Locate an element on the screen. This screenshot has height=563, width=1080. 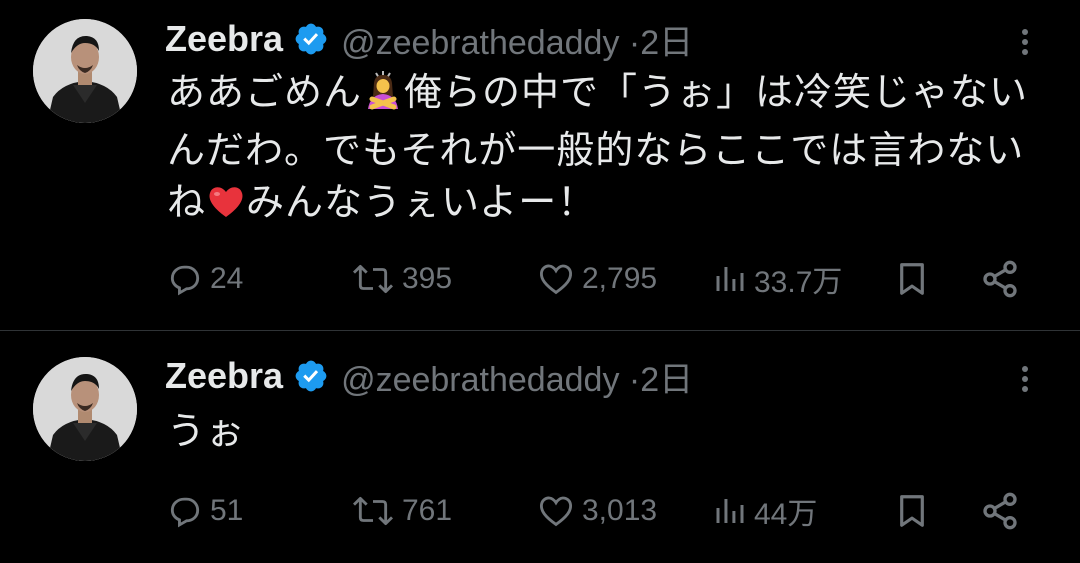
action-bar: 51 761 3,013 44万 is located at coordinates (540, 511).